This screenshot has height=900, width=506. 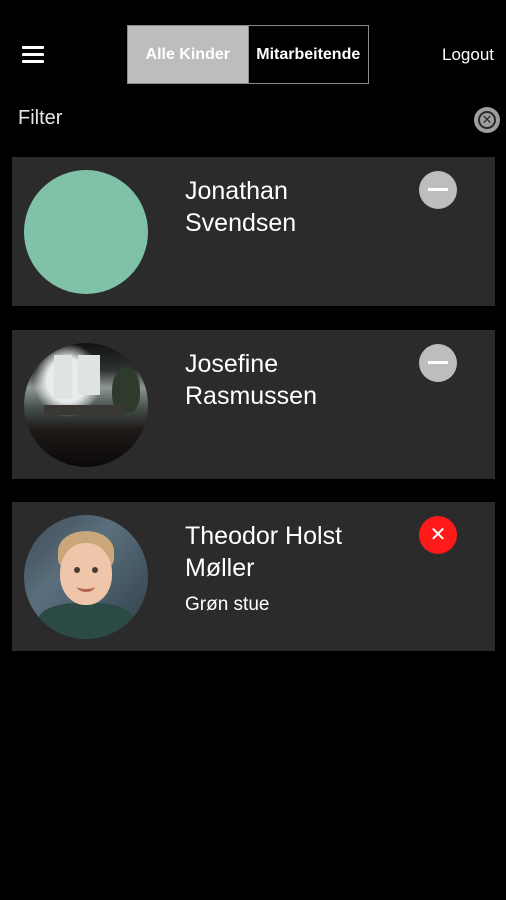 What do you see at coordinates (305, 552) in the screenshot?
I see `child-name: Theodor Holst Møller` at bounding box center [305, 552].